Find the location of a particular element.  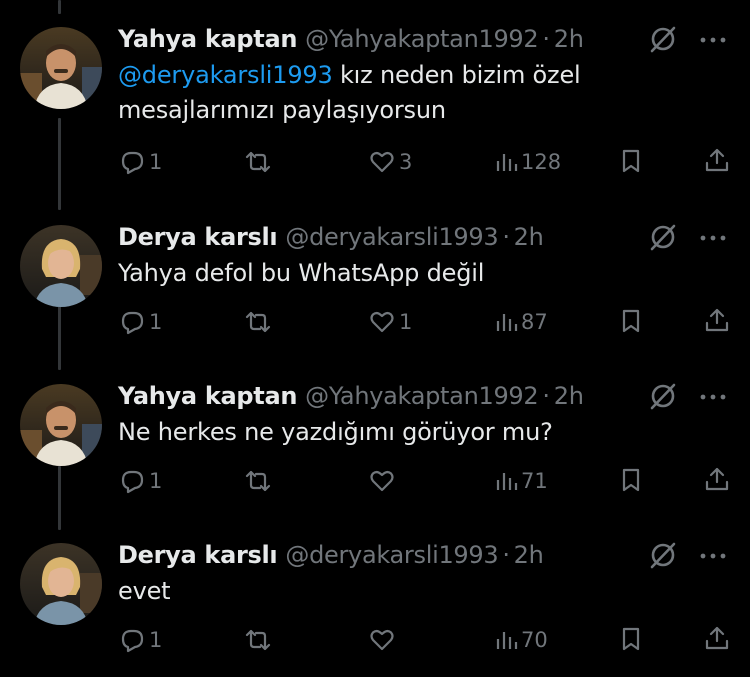

like-count: 1 is located at coordinates (406, 322).